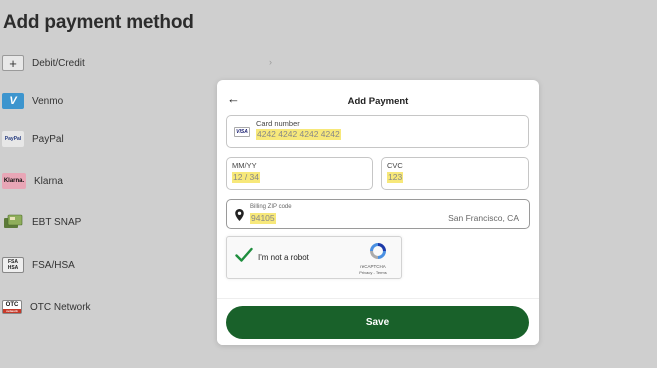 This screenshot has width=657, height=368. What do you see at coordinates (298, 134) in the screenshot?
I see `card-number-value: 4242 4242 4242 4242` at bounding box center [298, 134].